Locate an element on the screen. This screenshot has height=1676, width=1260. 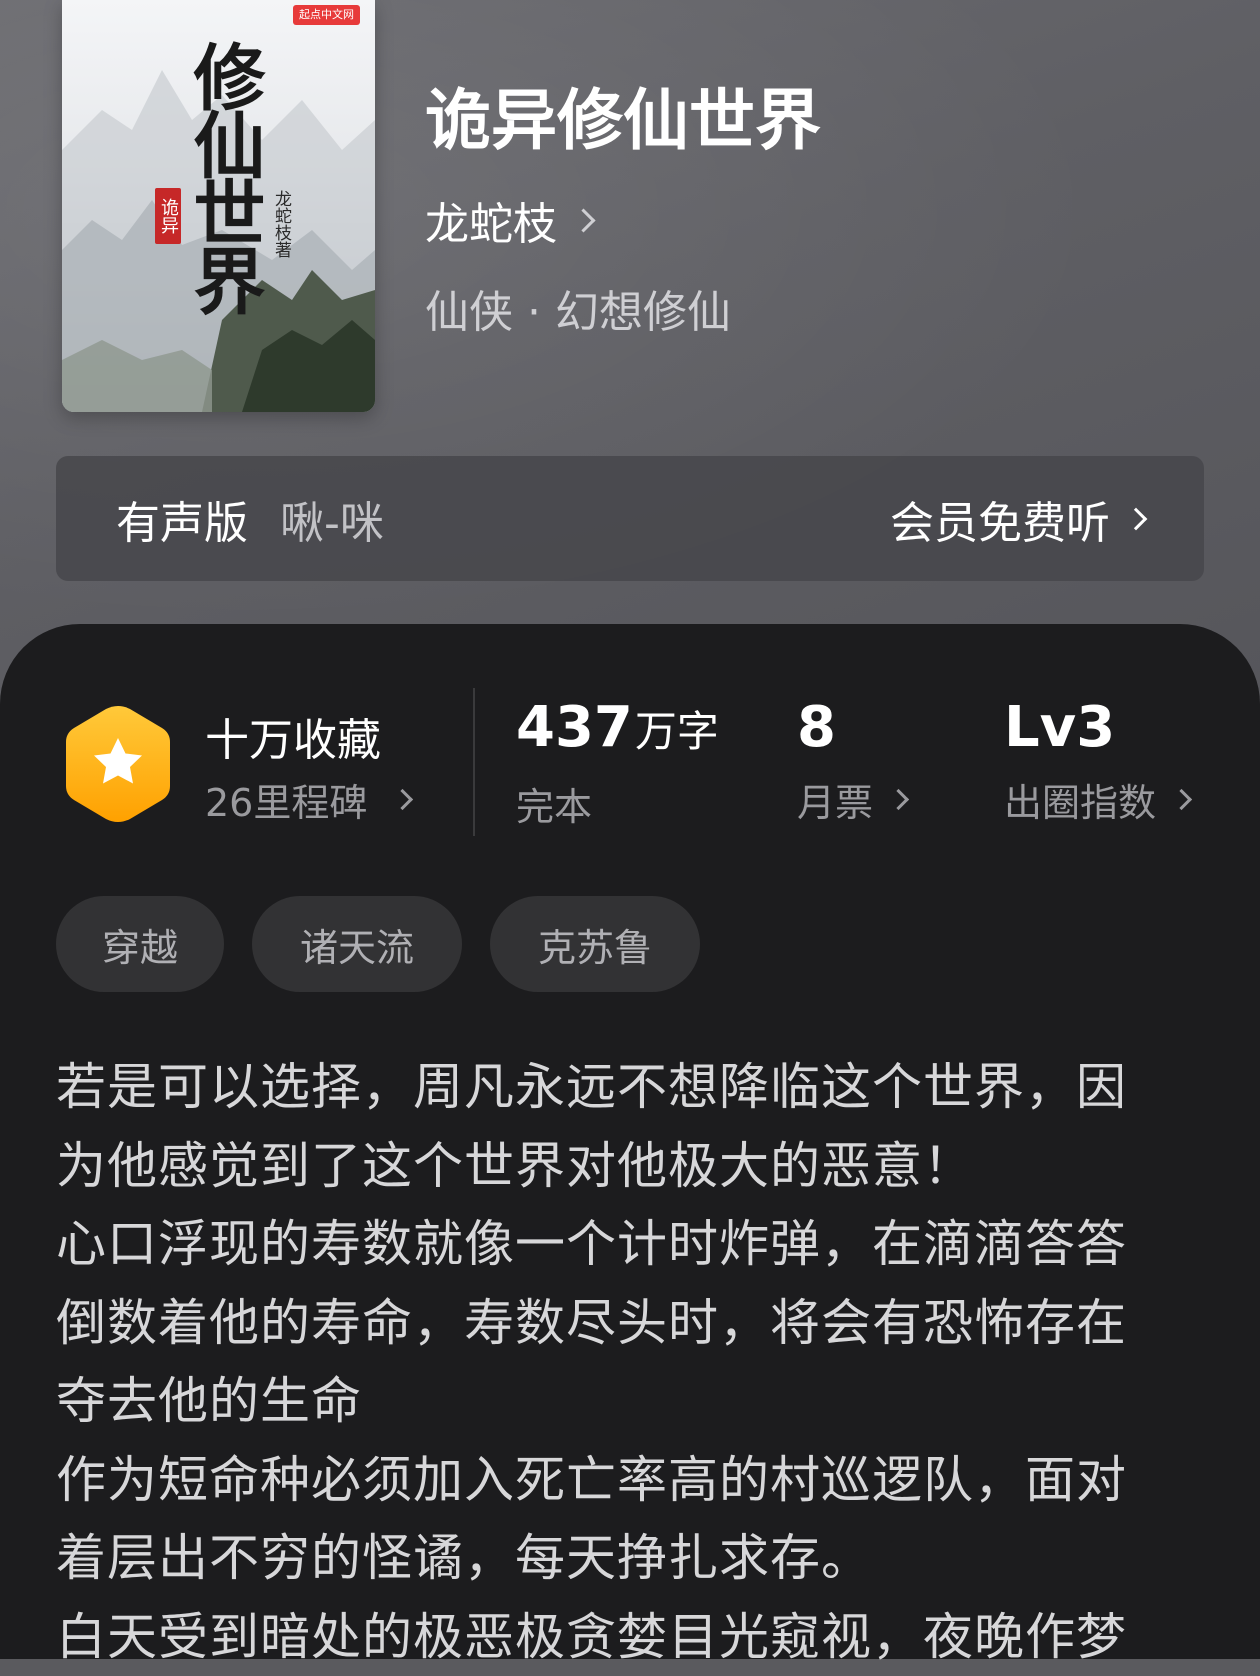
synopsis-line: 心口浮现的寿数就像一个计时炸弹，在滴滴答答 is located at coordinates (631, 1244).